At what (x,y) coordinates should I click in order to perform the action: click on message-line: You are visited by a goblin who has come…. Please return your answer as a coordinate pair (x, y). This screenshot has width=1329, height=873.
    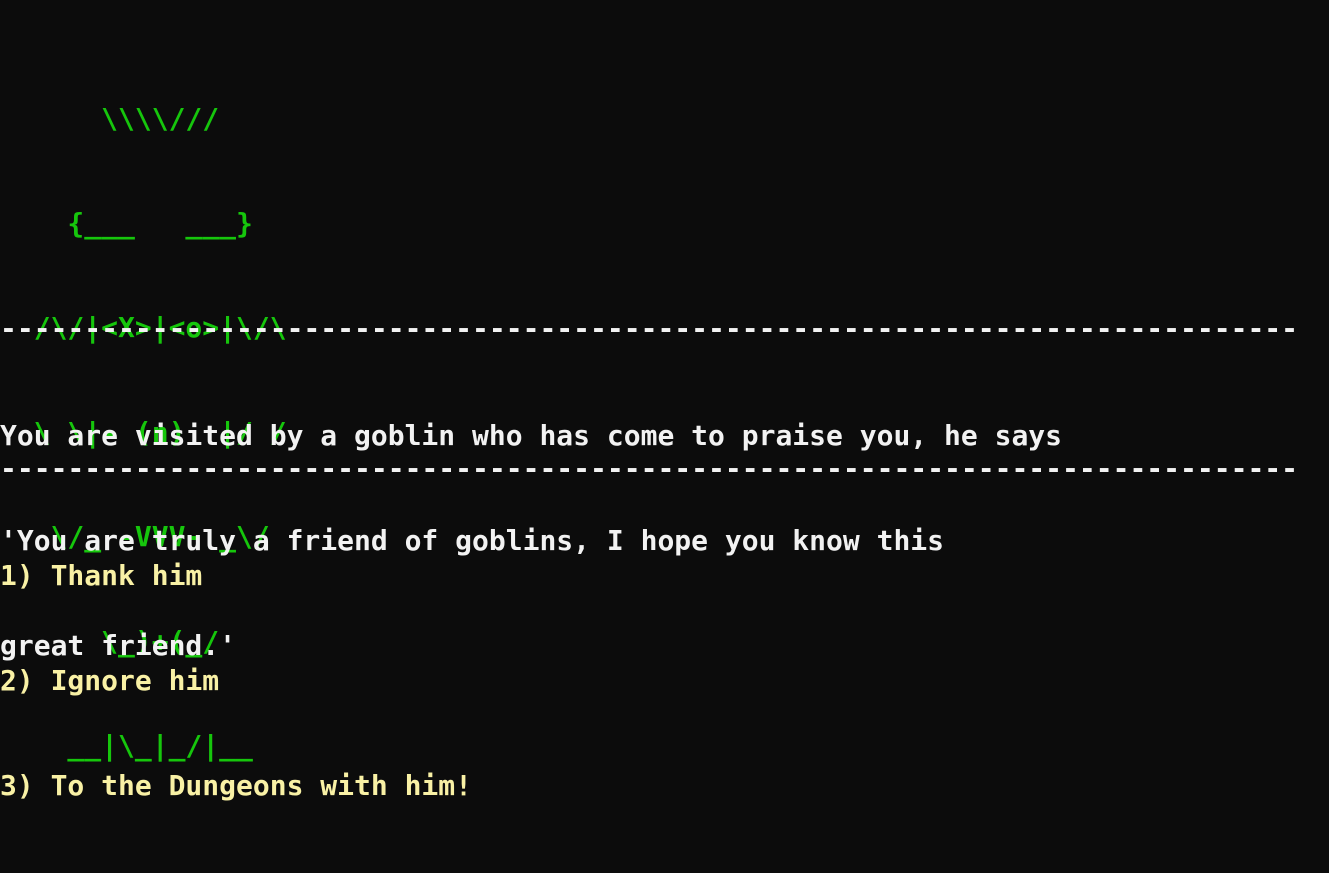
    Looking at the image, I should click on (531, 435).